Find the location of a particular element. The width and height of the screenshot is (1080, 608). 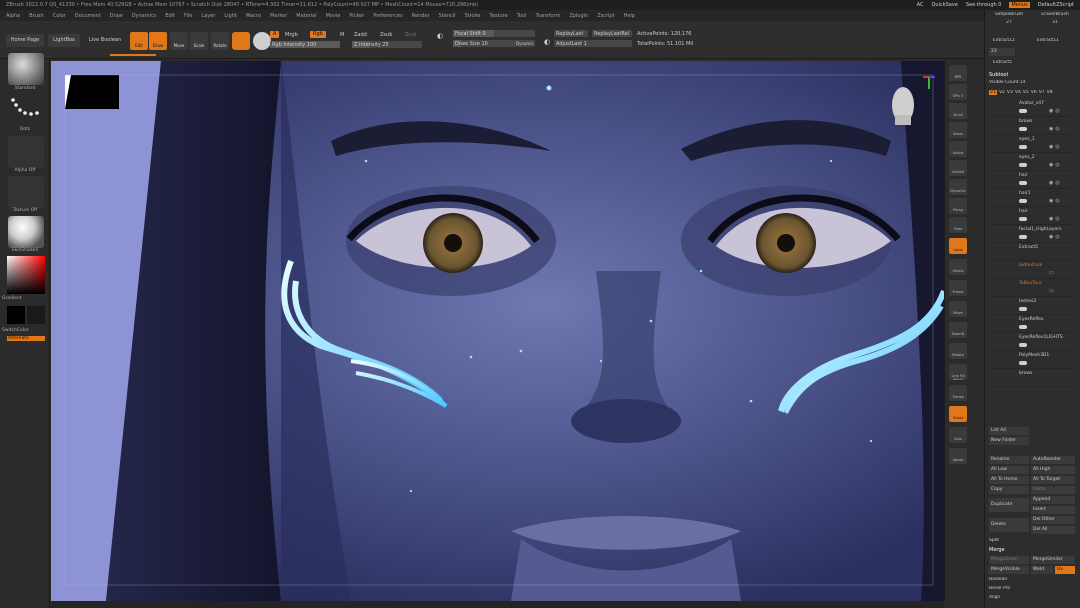

boolean-section: Boolean is located at coordinates (1033, 579).